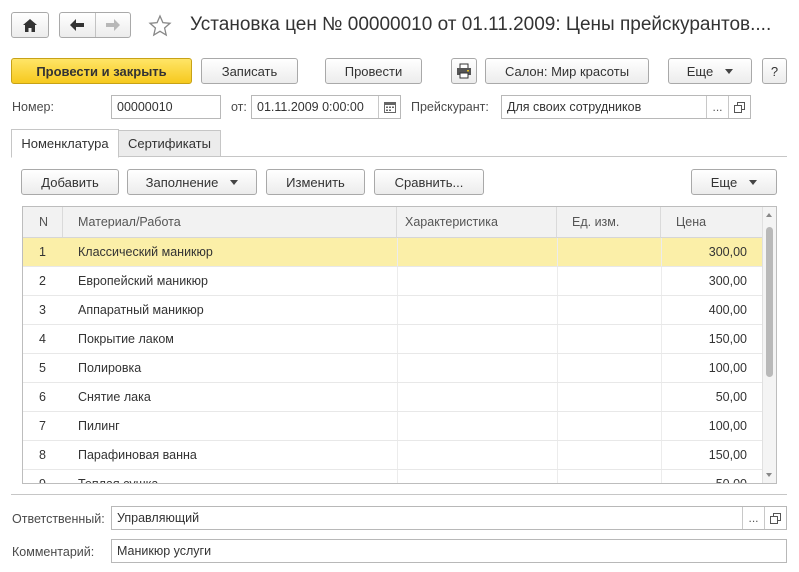 Image resolution: width=799 pixels, height=572 pixels. Describe the element at coordinates (137, 455) in the screenshot. I see `cell-item: Парафиновая ванна` at that location.